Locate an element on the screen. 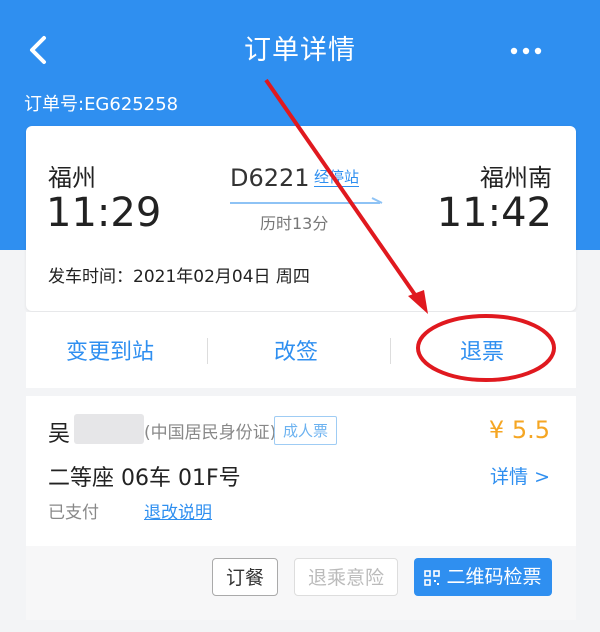 The image size is (600, 632). departure-info: 发车时间：2021年02月04日 周四 is located at coordinates (179, 274).